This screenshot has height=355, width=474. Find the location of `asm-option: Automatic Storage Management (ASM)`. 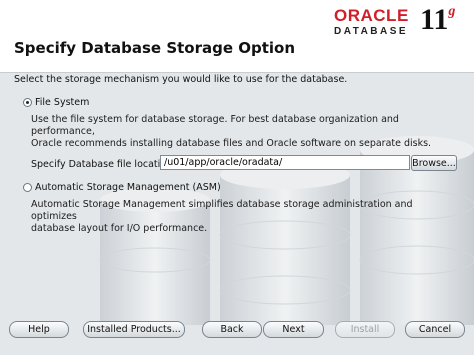

asm-option: Automatic Storage Management (ASM) is located at coordinates (122, 187).